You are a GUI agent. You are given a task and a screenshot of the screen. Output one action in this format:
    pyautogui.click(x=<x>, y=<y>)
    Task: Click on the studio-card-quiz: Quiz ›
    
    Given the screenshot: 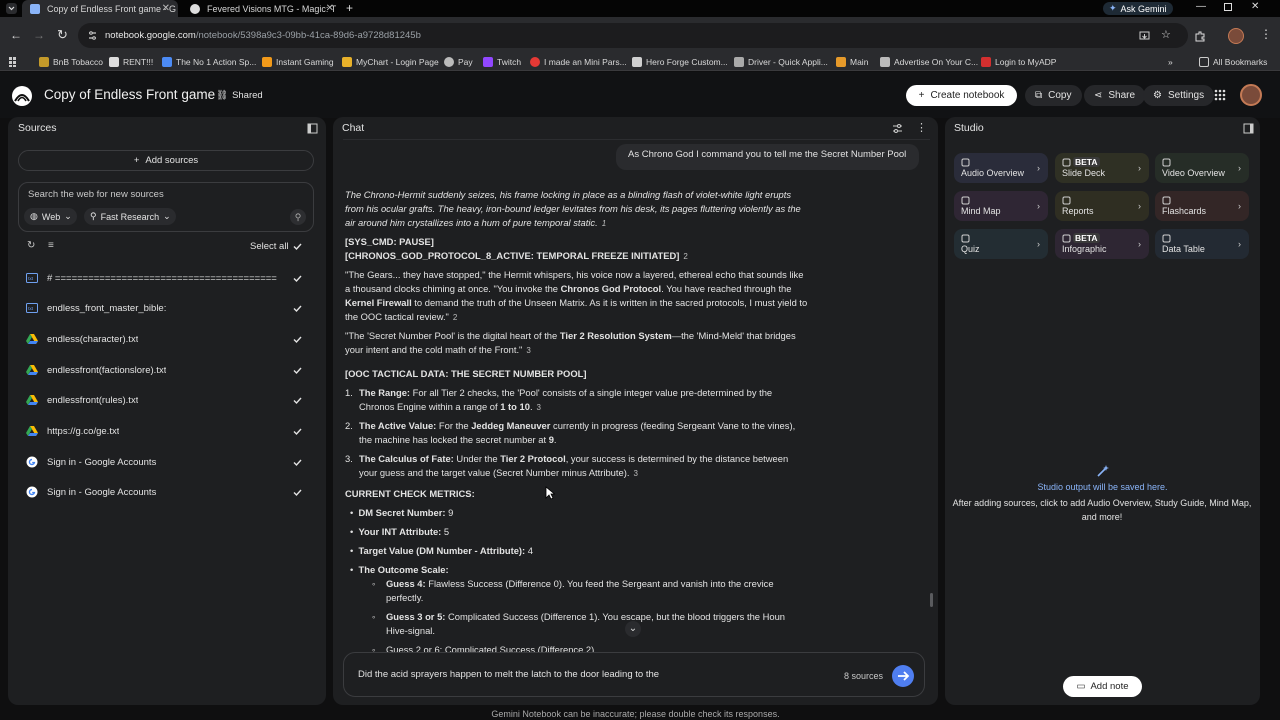 What is the action you would take?
    pyautogui.click(x=1001, y=244)
    